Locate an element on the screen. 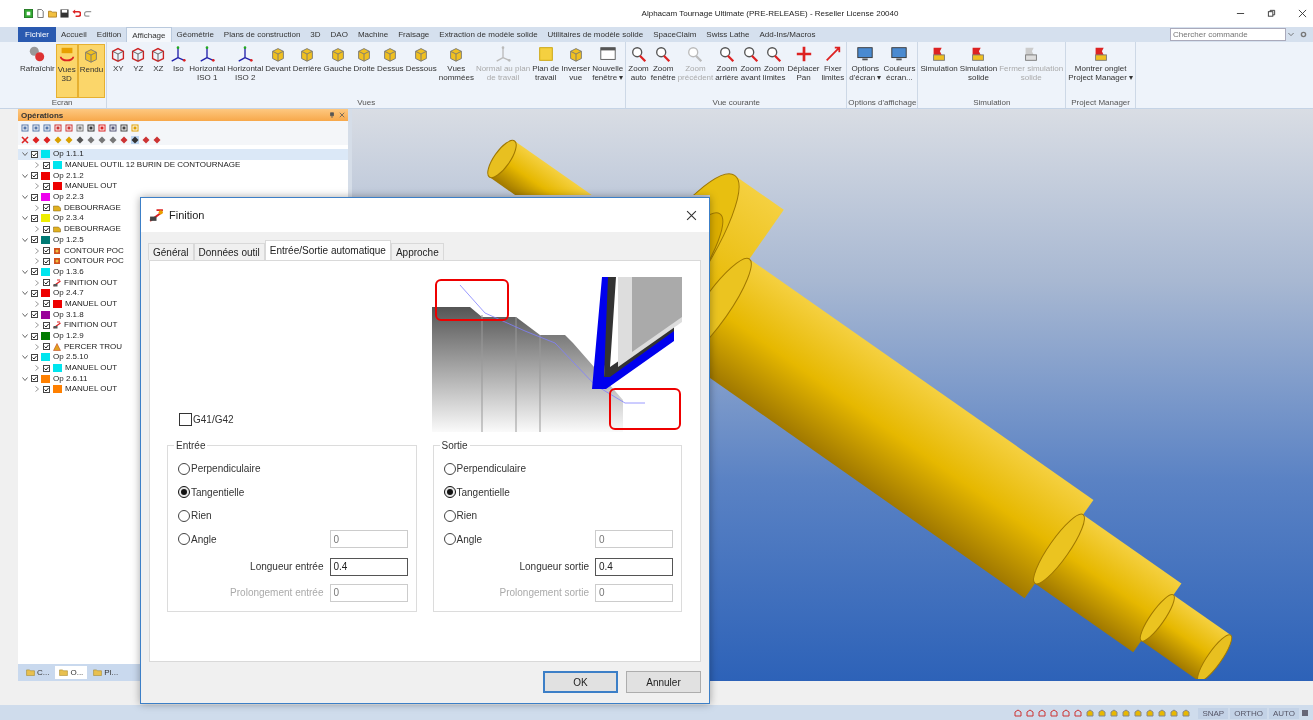  operation-label: Op 2.5.10 is located at coordinates (71, 357).